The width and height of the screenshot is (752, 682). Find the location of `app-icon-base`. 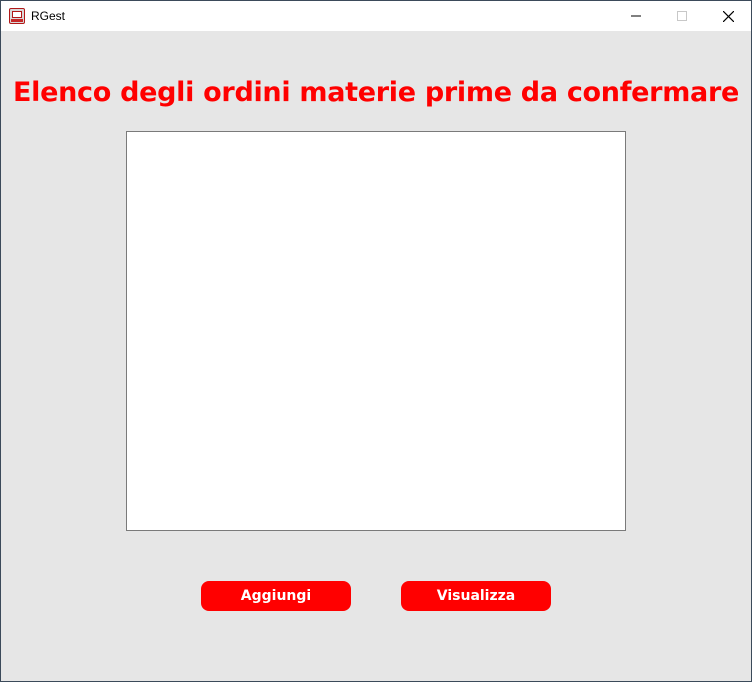

app-icon-base is located at coordinates (17, 20).